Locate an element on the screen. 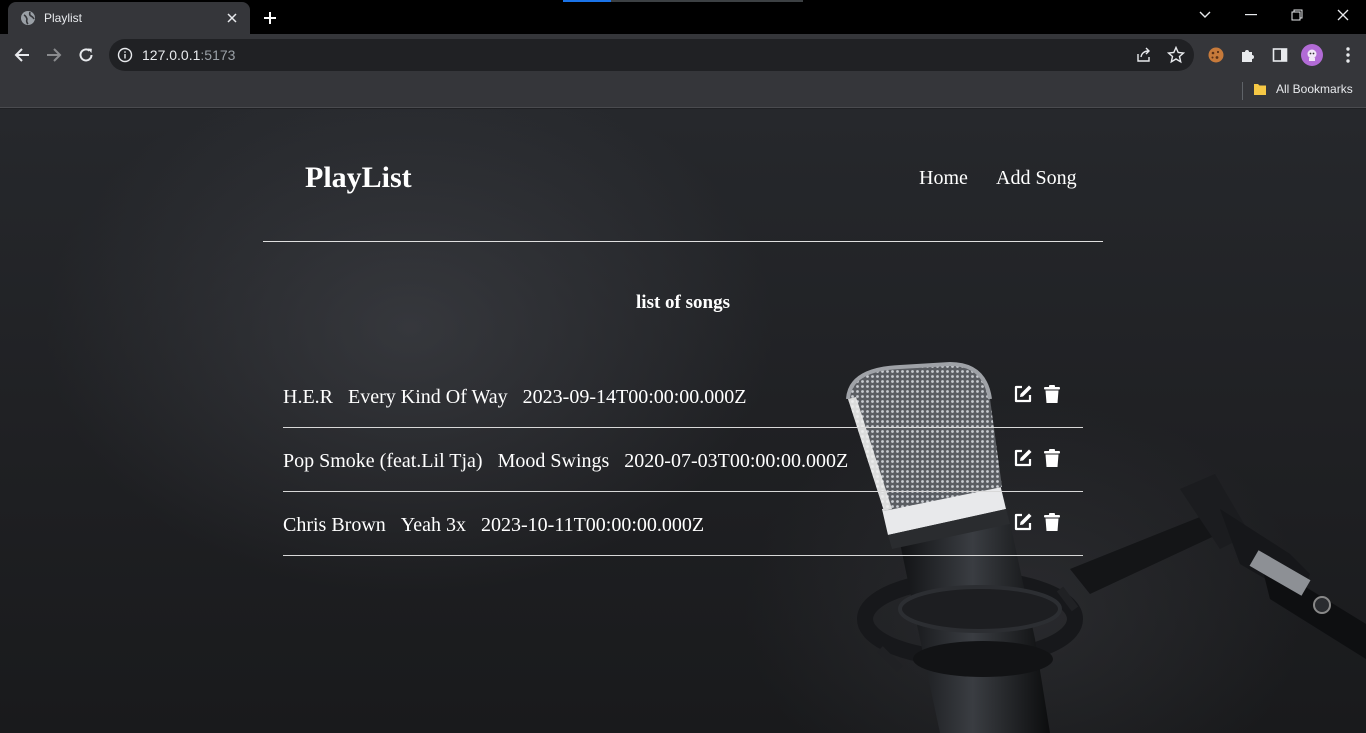 This screenshot has height=733, width=1366. forward-arrow-icon is located at coordinates (54, 55).